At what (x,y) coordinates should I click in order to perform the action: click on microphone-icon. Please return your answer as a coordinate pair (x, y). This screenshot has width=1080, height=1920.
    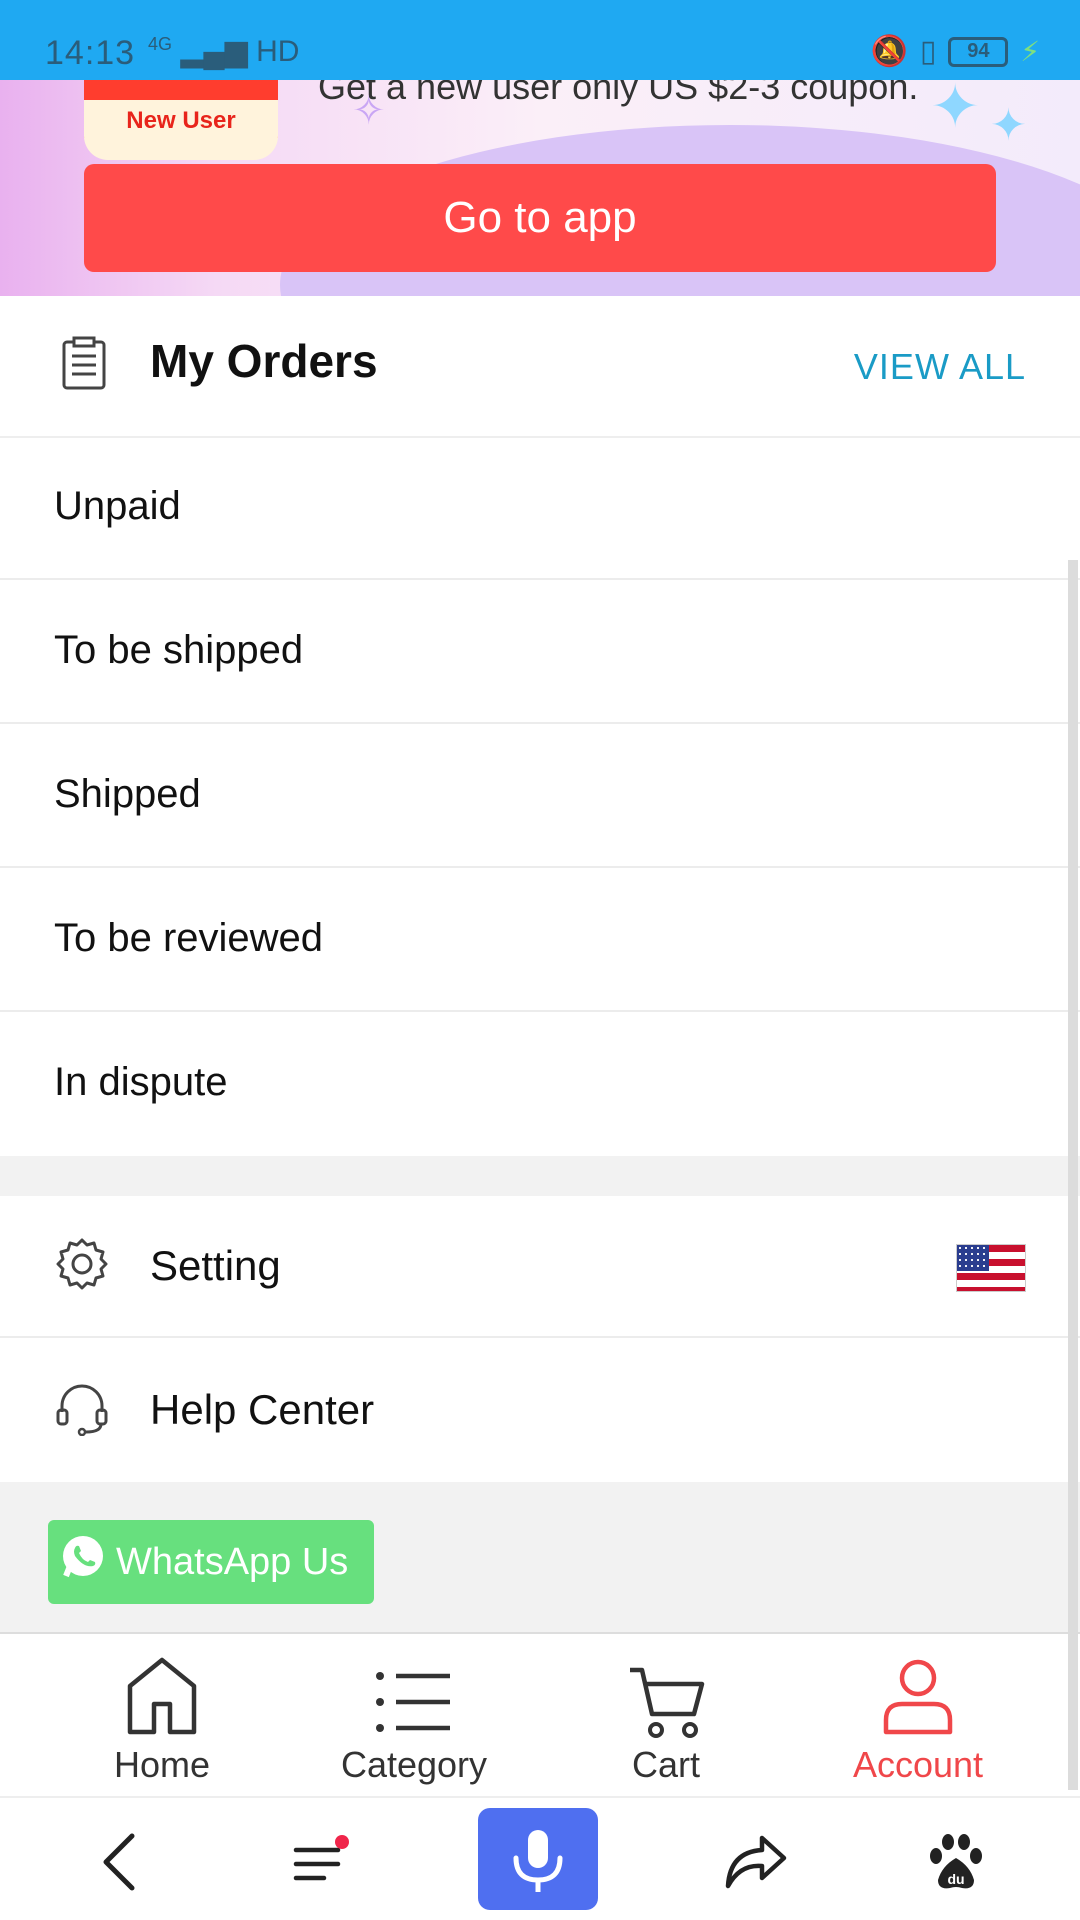
    Looking at the image, I should click on (538, 1861).